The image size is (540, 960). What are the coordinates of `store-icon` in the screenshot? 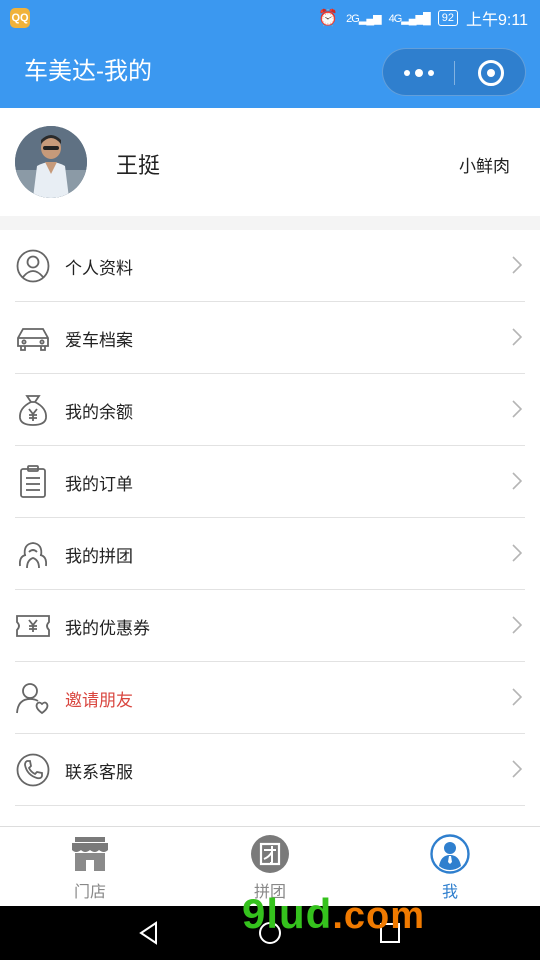 It's located at (90, 854).